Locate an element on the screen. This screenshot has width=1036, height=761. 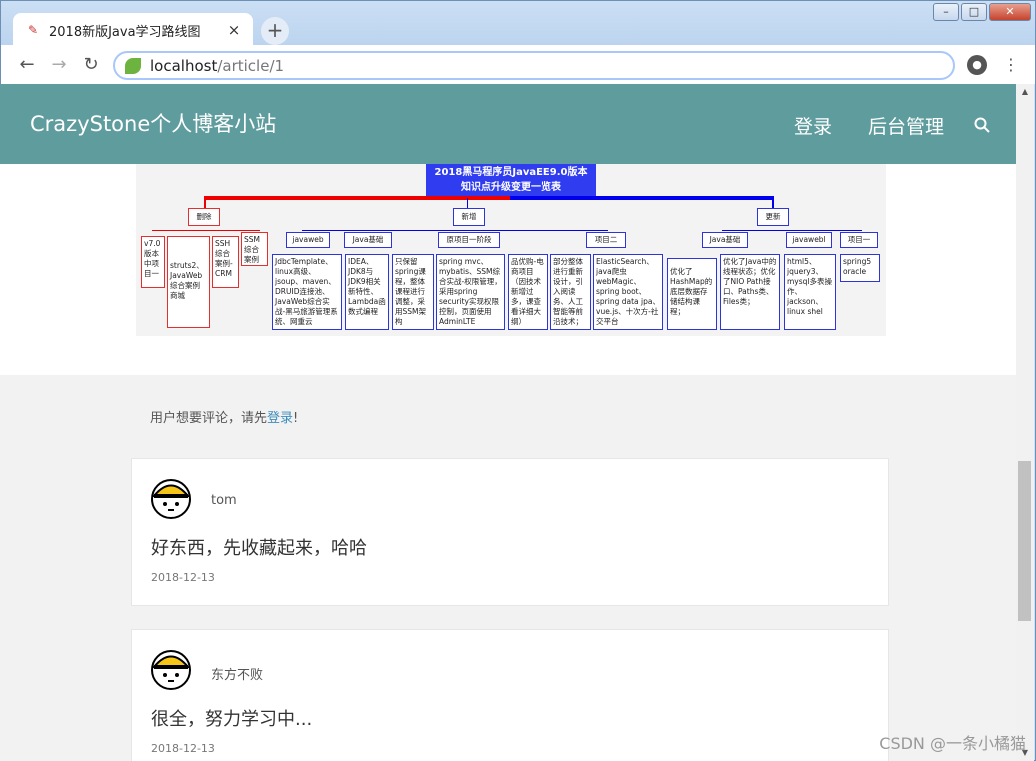
mindmap-add-category: 项目二 is located at coordinates (606, 240).